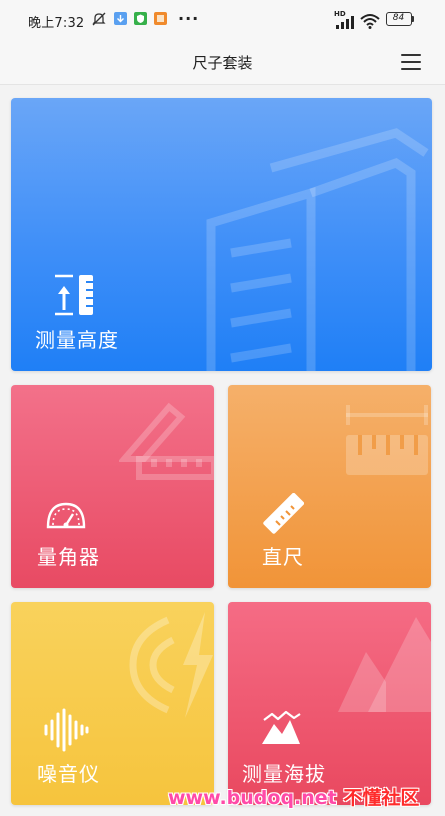 The width and height of the screenshot is (445, 816). What do you see at coordinates (281, 727) in the screenshot?
I see `mountain-icon` at bounding box center [281, 727].